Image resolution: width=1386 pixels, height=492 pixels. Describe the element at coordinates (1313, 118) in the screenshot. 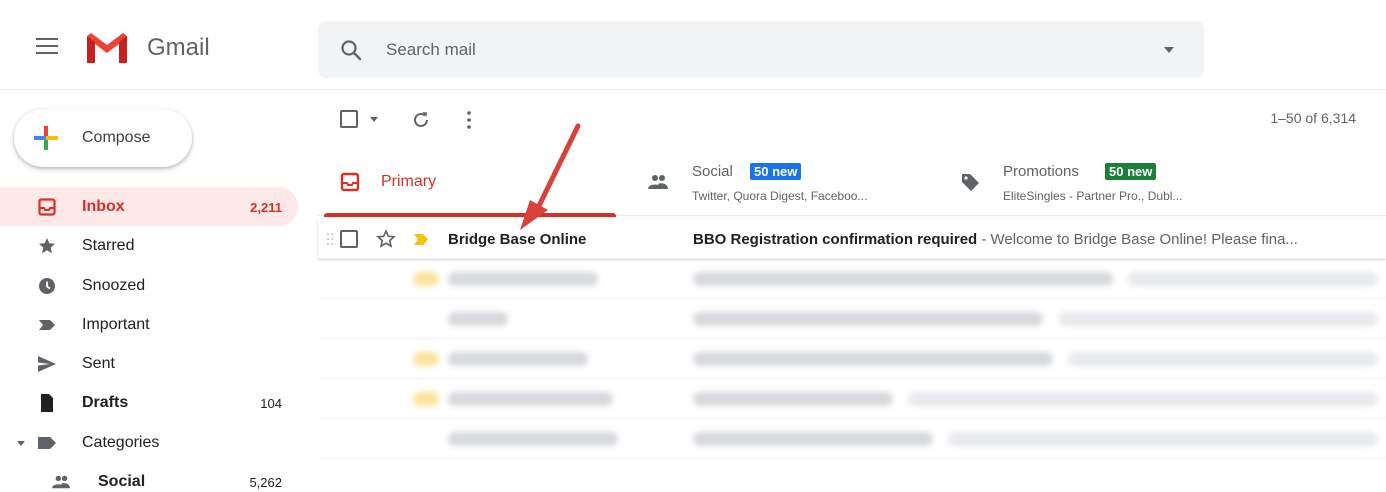

I see `pagination-range: 1–50 of 6,314` at that location.